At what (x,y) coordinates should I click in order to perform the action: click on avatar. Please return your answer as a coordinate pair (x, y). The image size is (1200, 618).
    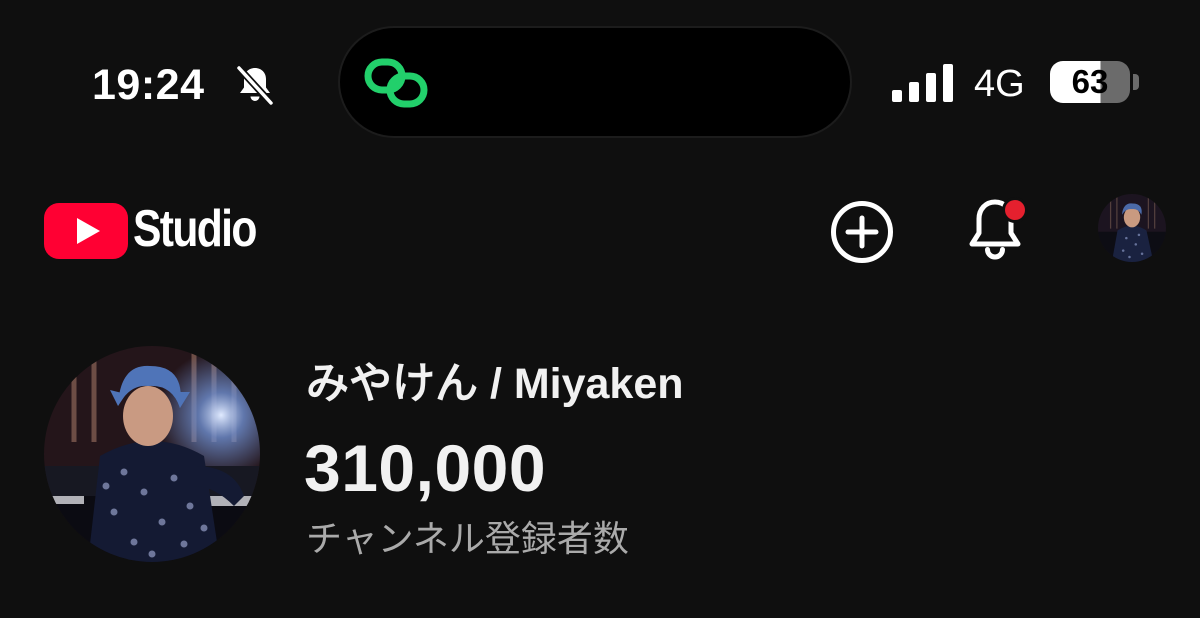
    Looking at the image, I should click on (1132, 228).